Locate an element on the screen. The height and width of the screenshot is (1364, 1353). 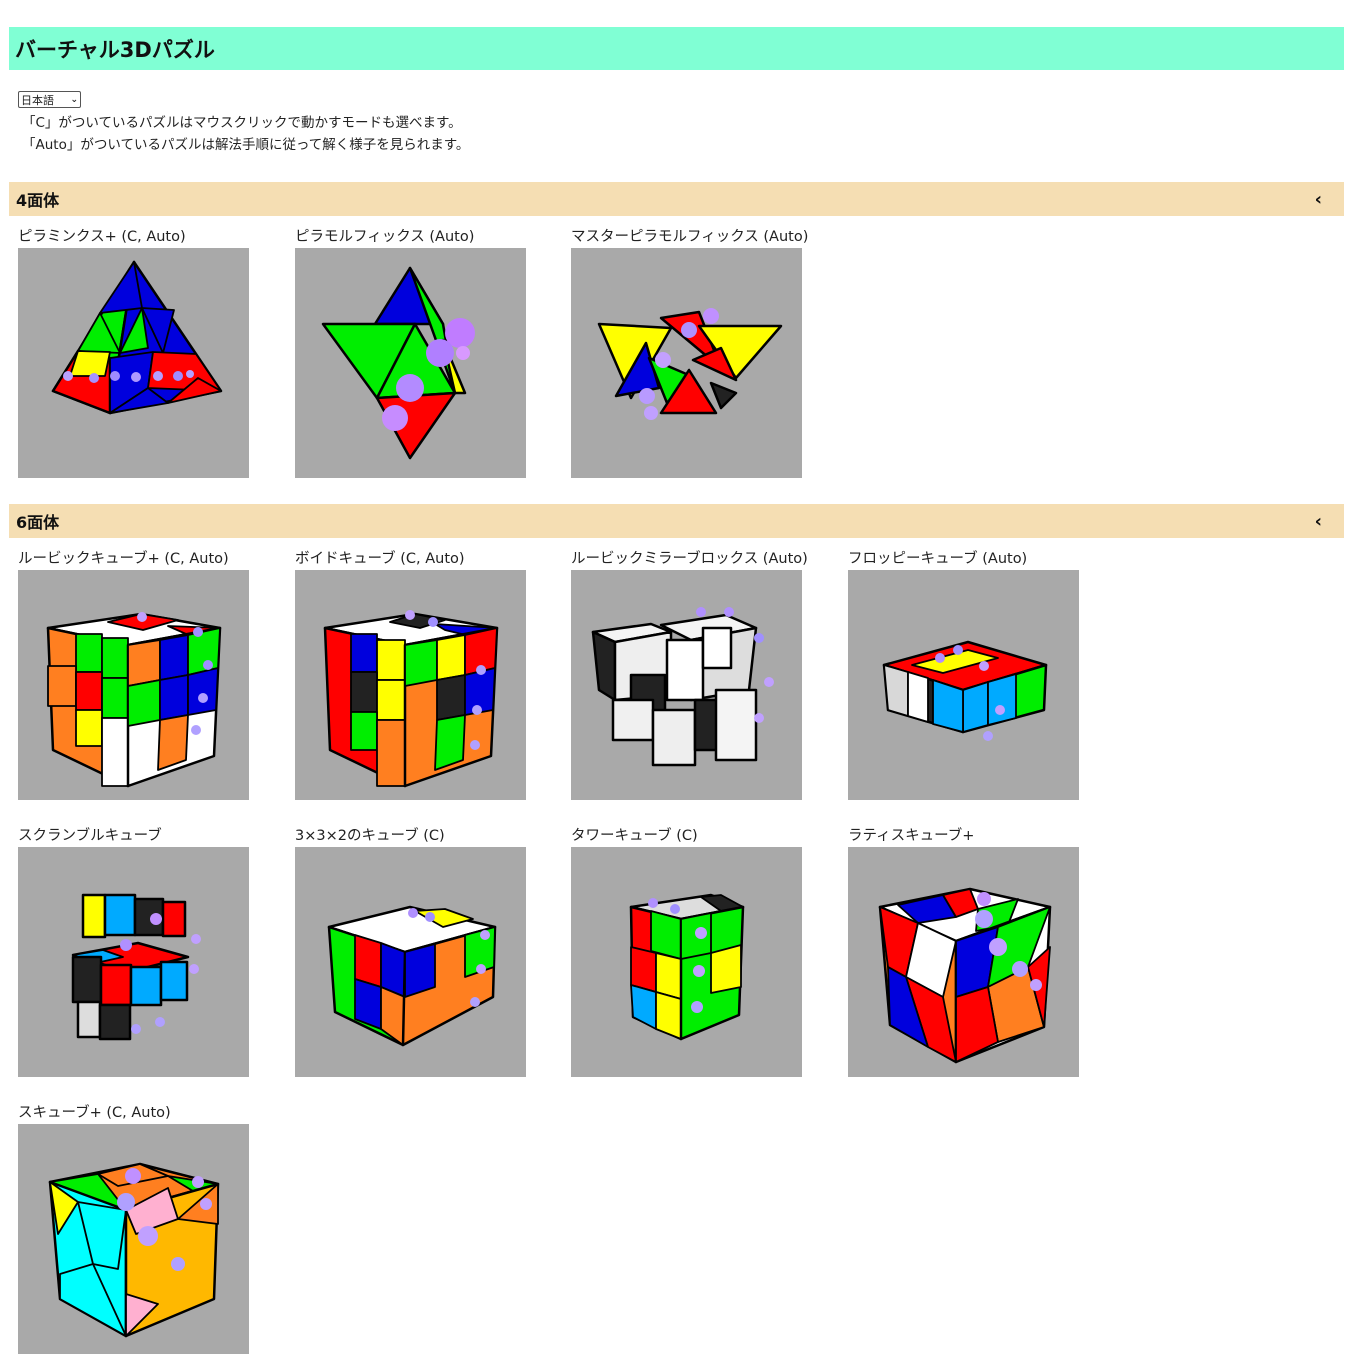
puzzle-label: ボイドキューブ (C, Auto) is located at coordinates (380, 559).